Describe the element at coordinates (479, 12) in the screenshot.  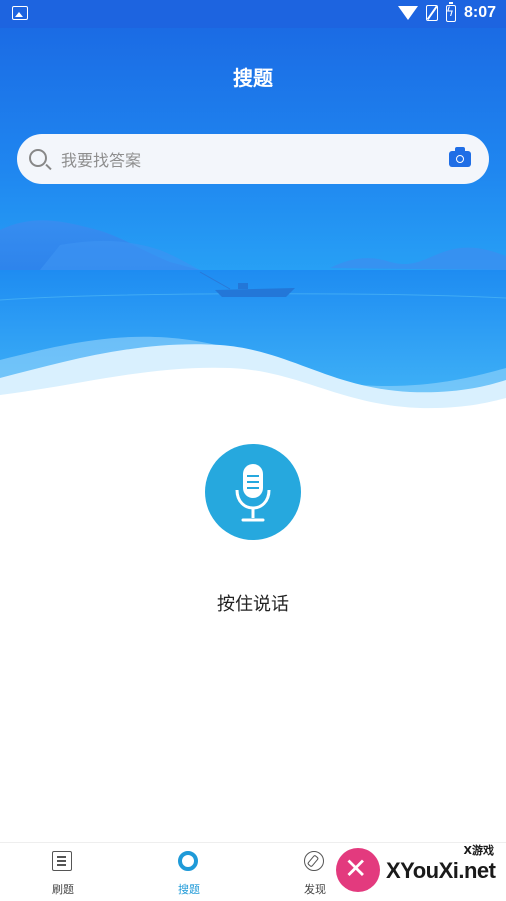
I see `status-time: 8:07` at that location.